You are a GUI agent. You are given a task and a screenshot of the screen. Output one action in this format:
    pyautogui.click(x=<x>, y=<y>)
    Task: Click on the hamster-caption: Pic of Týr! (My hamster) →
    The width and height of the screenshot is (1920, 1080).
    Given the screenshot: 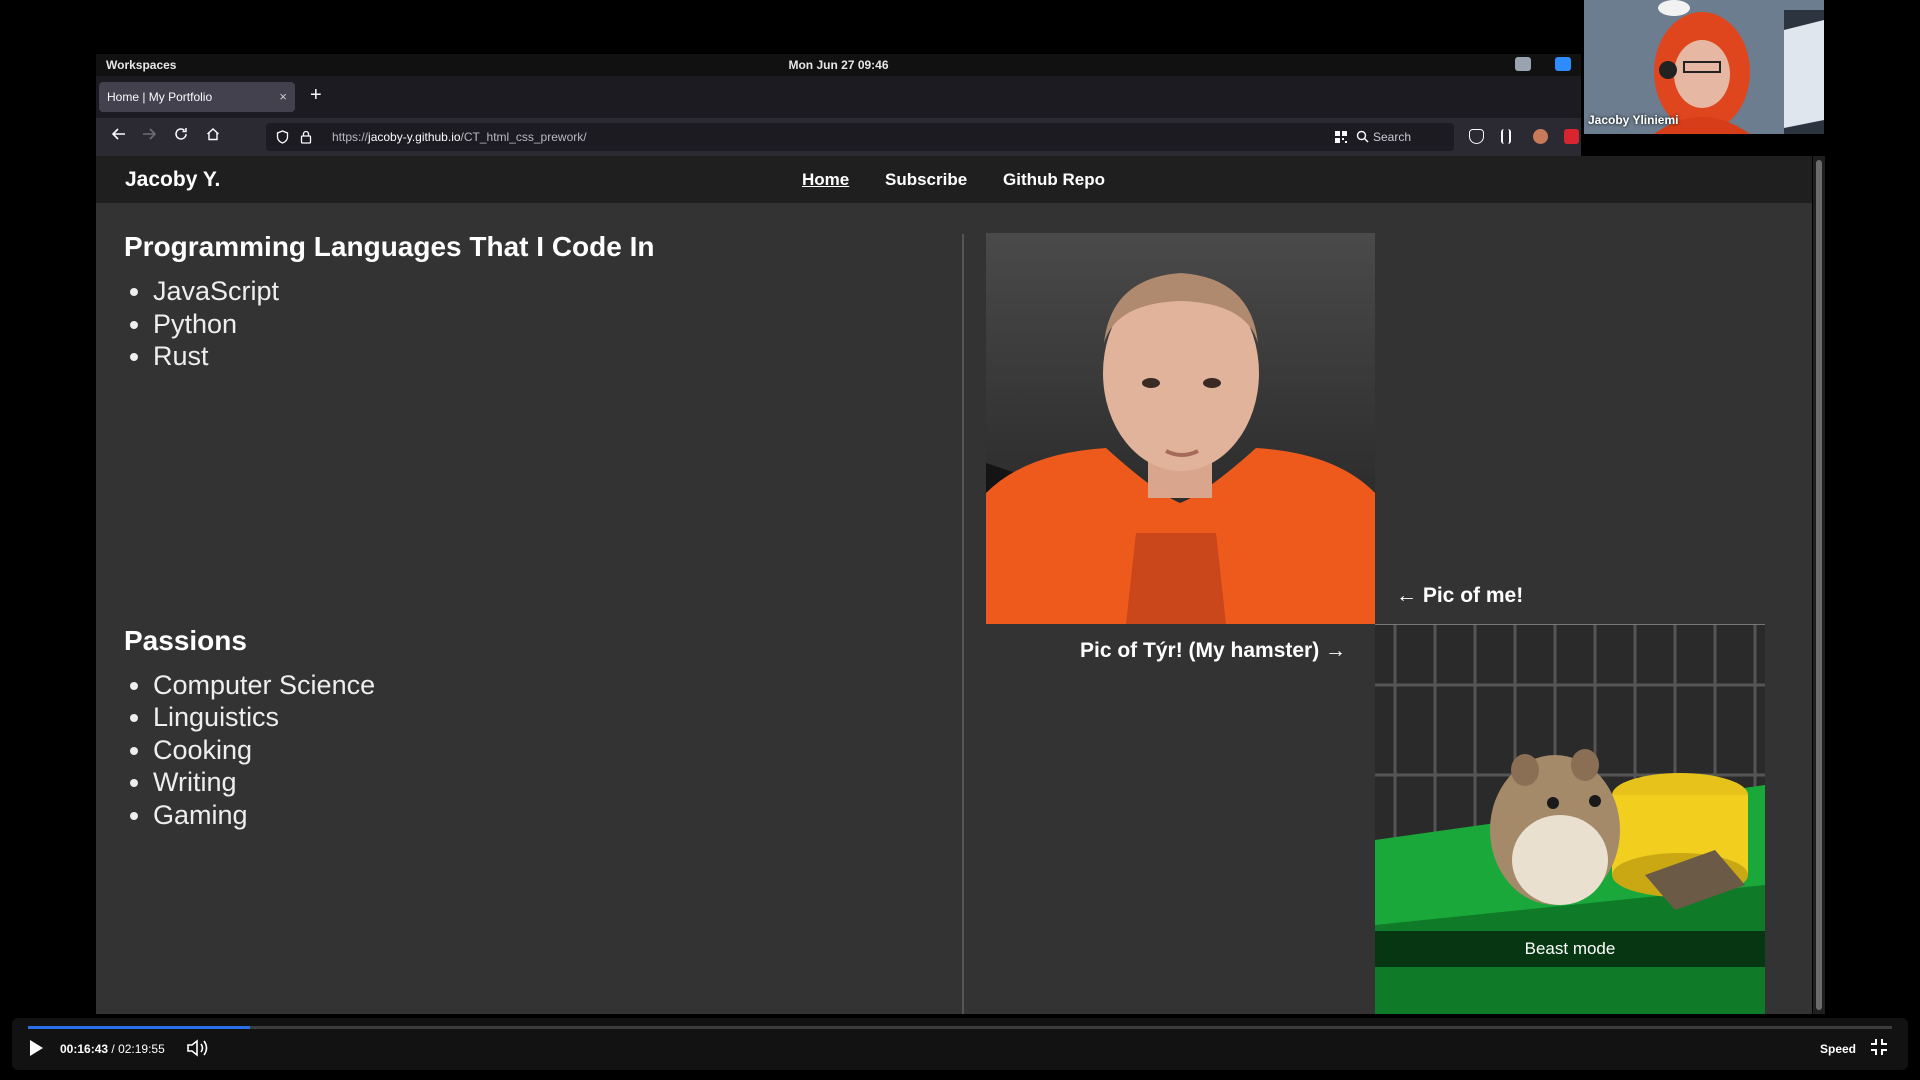 What is the action you would take?
    pyautogui.click(x=1213, y=650)
    